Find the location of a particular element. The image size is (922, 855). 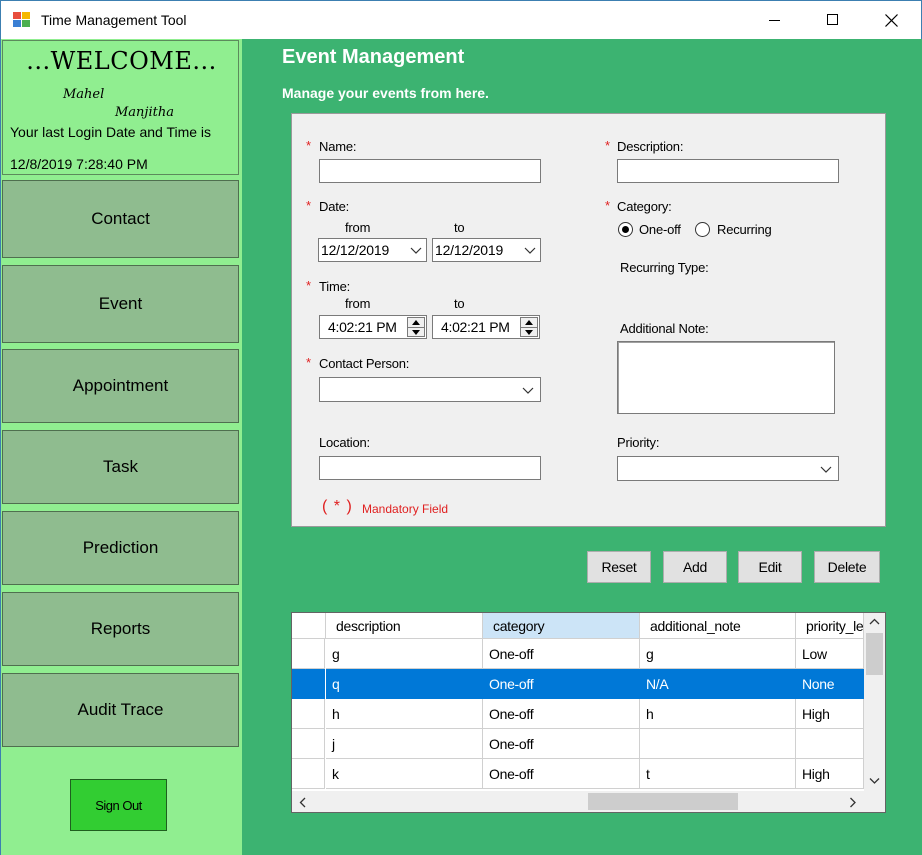

location-input is located at coordinates (430, 468).